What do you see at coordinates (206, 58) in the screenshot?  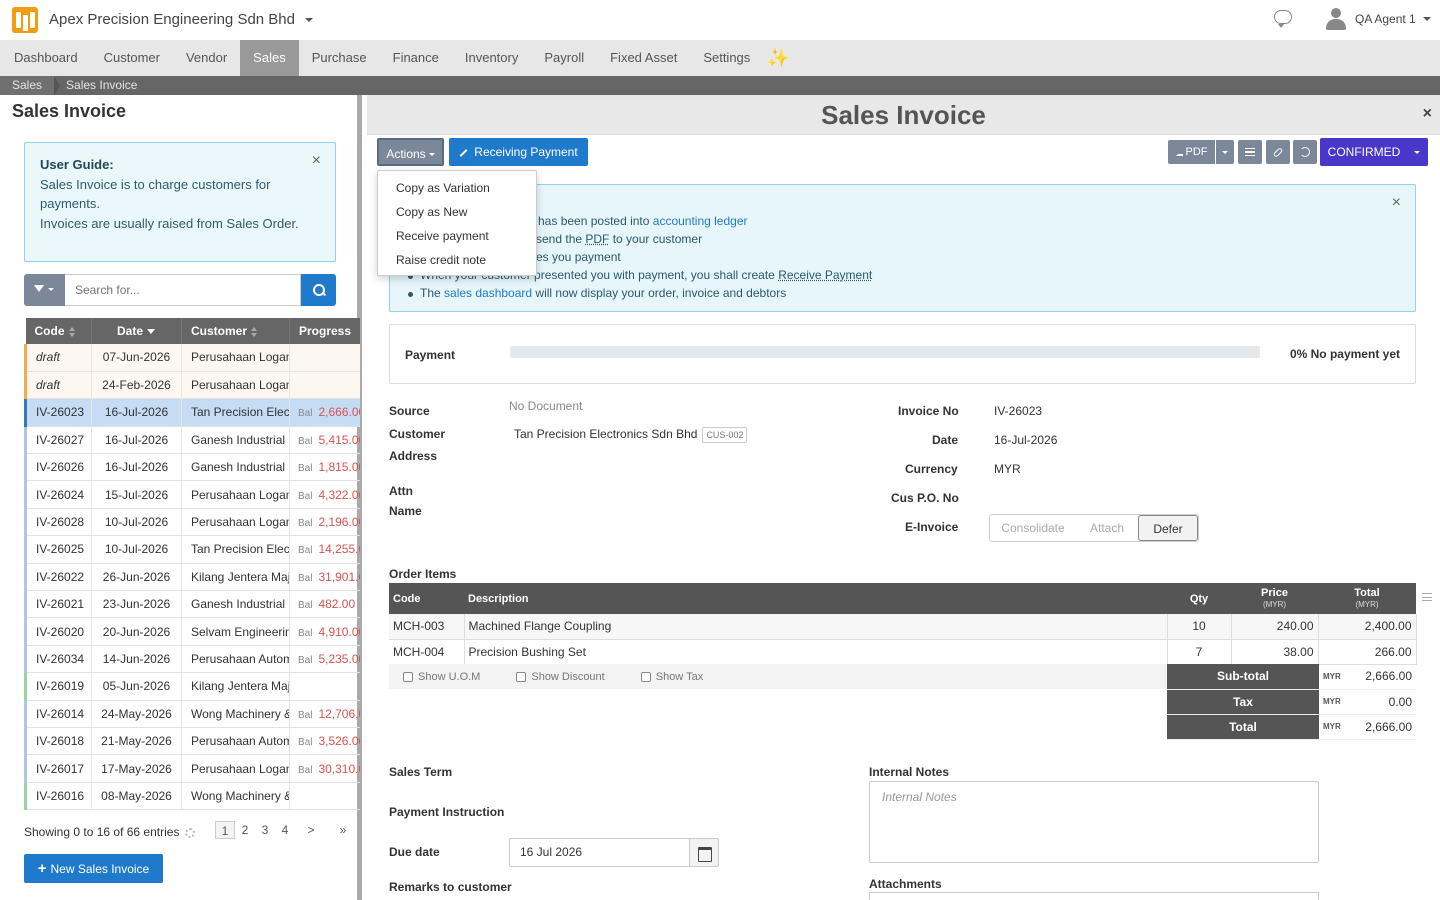 I see `nav-vendor: Vendor` at bounding box center [206, 58].